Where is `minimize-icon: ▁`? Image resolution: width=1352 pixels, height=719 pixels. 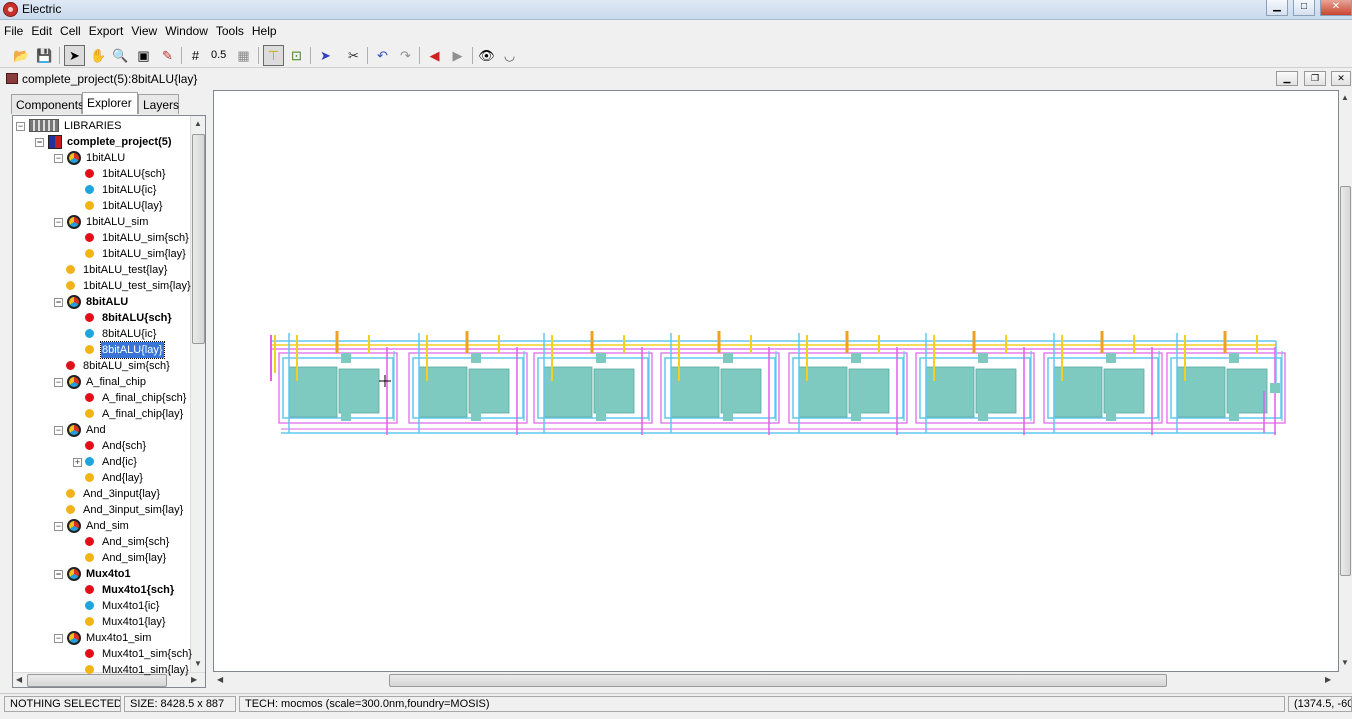 minimize-icon: ▁ is located at coordinates (1277, 8).